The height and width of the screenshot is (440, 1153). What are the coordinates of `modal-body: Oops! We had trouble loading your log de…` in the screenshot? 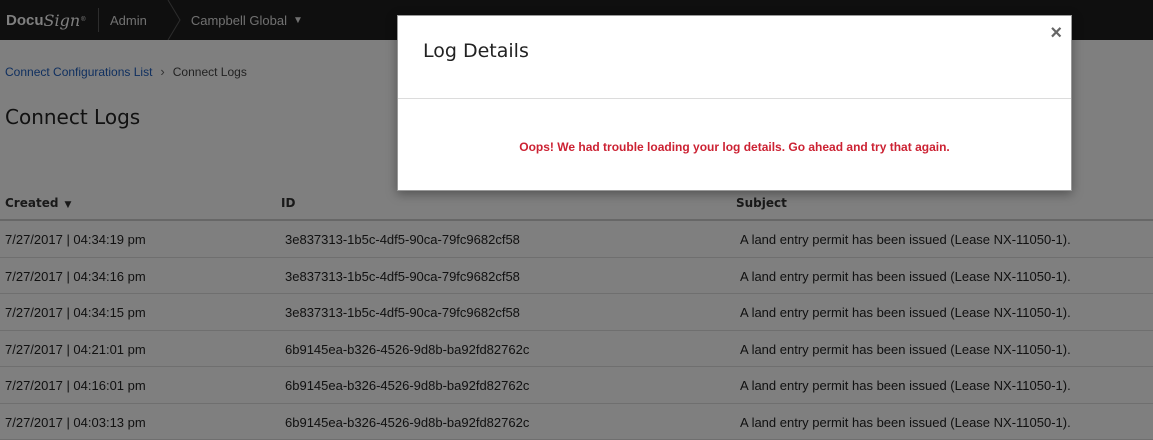 It's located at (734, 145).